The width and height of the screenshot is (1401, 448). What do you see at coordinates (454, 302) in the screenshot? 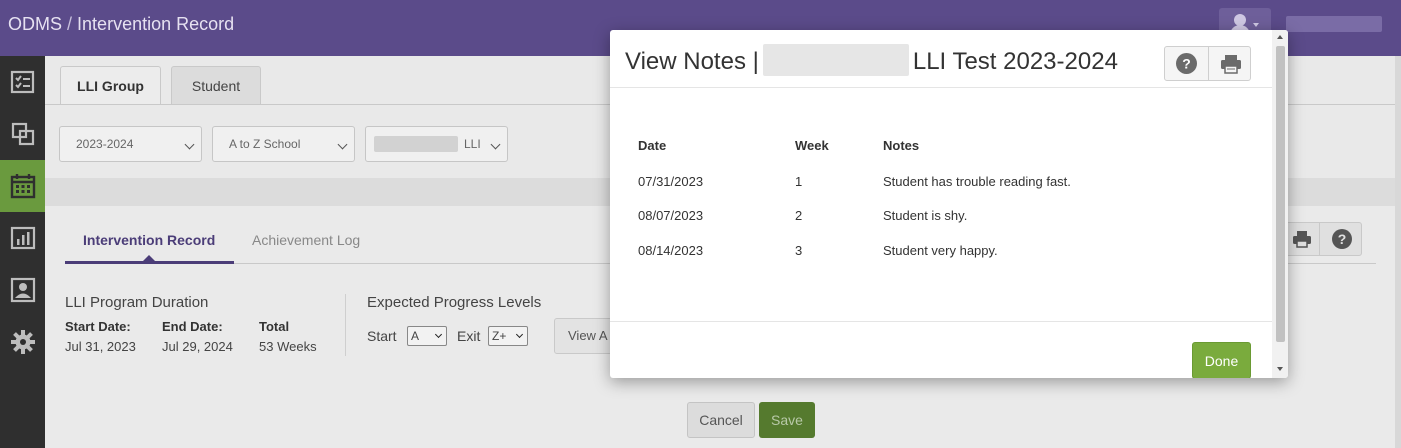
I see `expected-levels-title: Expected Progress Levels` at bounding box center [454, 302].